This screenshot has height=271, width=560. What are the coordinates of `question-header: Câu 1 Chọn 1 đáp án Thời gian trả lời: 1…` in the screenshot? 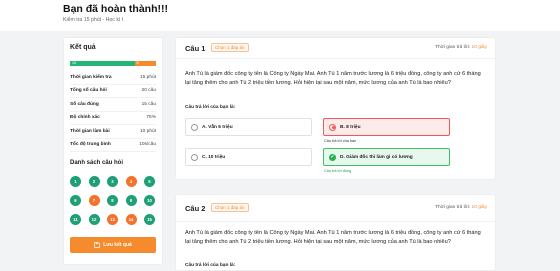 It's located at (335, 48).